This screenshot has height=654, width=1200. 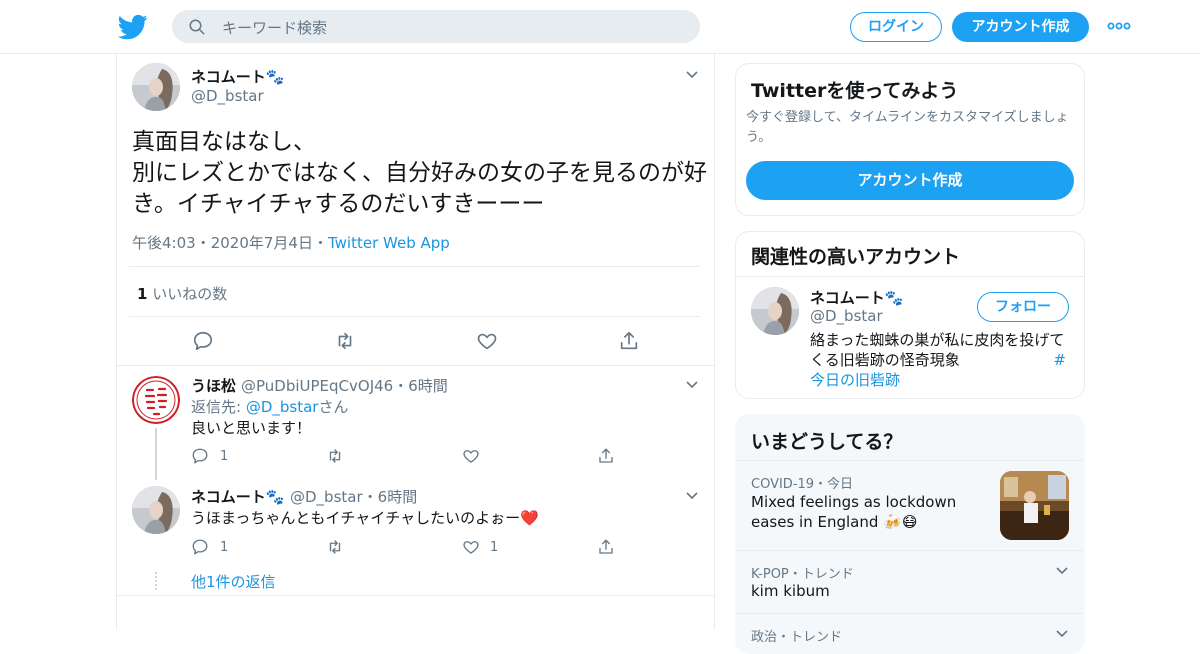 I want to click on thread-line, so click(x=156, y=454).